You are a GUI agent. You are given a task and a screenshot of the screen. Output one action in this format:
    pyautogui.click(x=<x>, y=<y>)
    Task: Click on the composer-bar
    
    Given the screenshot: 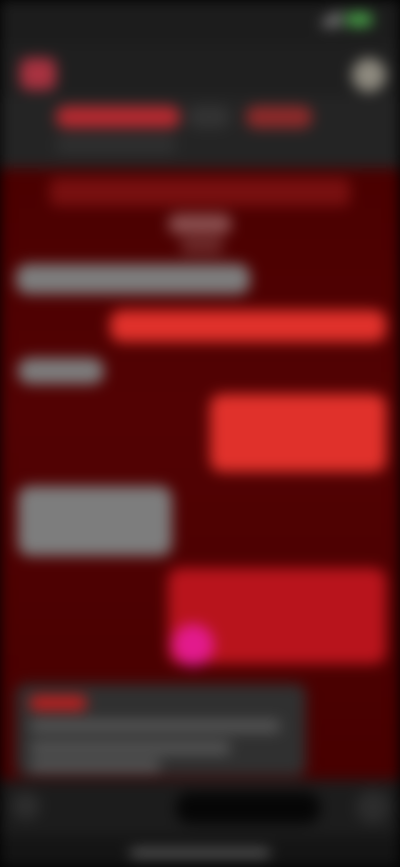 What is the action you would take?
    pyautogui.click(x=200, y=808)
    